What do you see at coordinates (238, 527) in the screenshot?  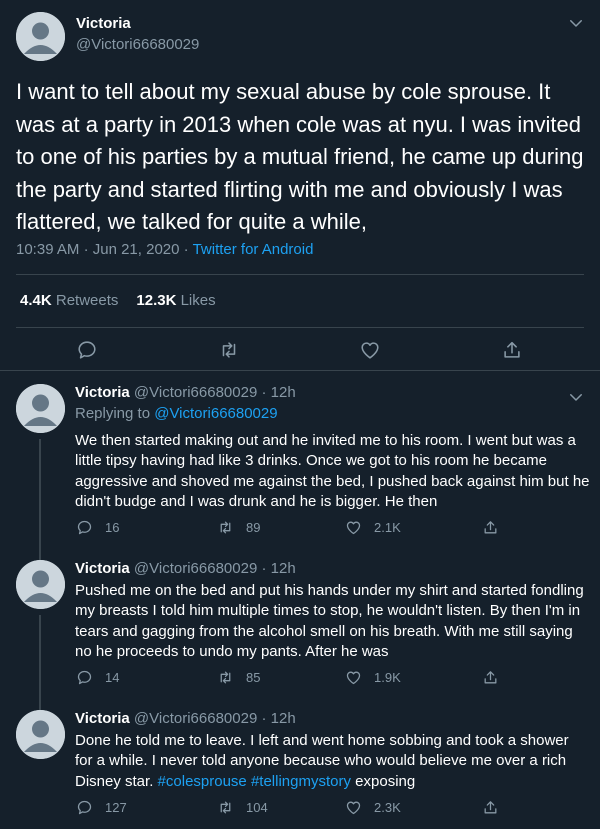 I see `retweet-button: 89` at bounding box center [238, 527].